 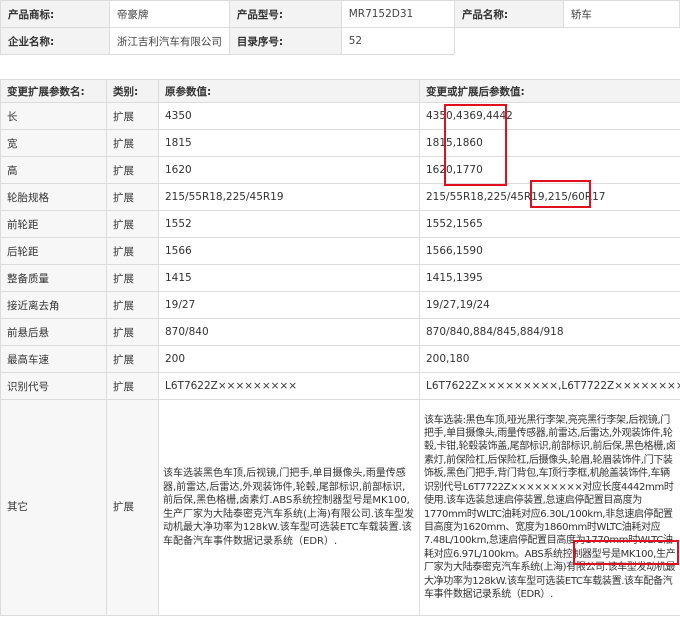 I want to click on param-row: 最高车速 扩展 200 200,180, so click(x=340, y=359).